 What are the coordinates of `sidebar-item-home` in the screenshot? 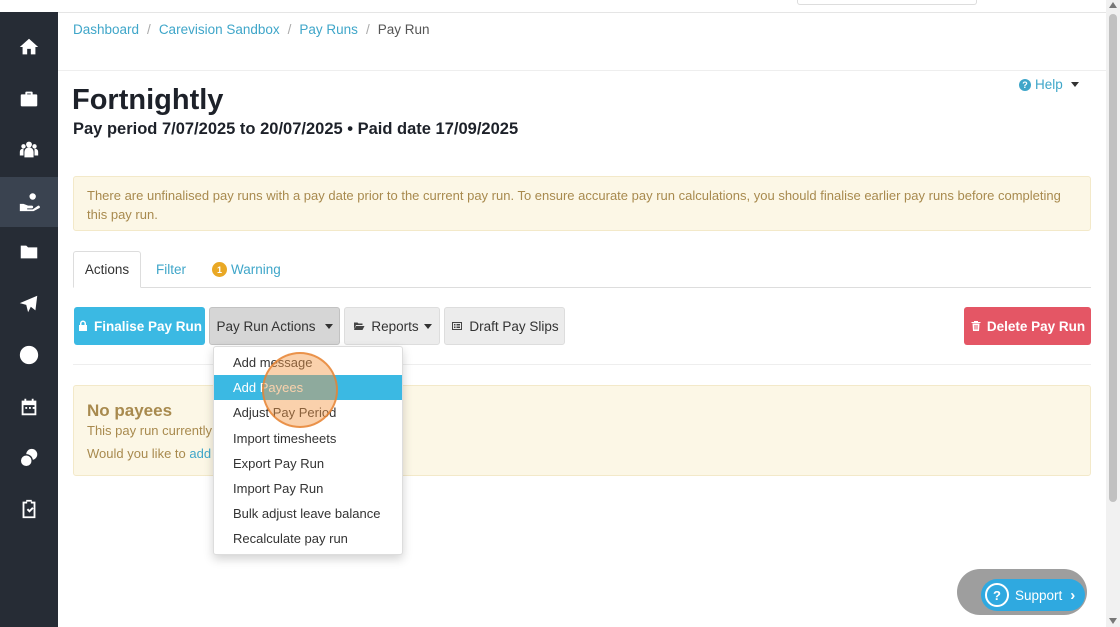 It's located at (29, 47).